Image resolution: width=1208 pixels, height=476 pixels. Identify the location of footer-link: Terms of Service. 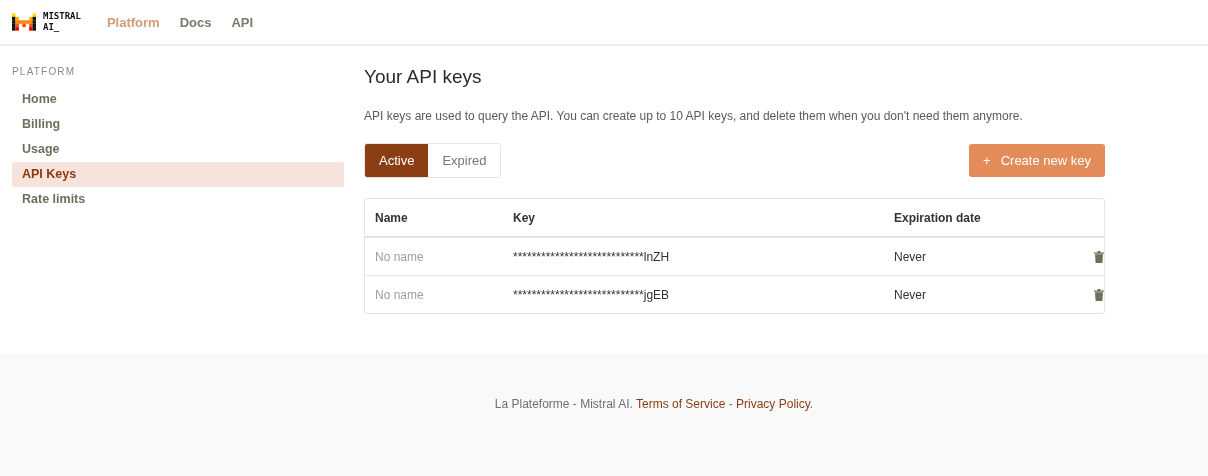
(681, 404).